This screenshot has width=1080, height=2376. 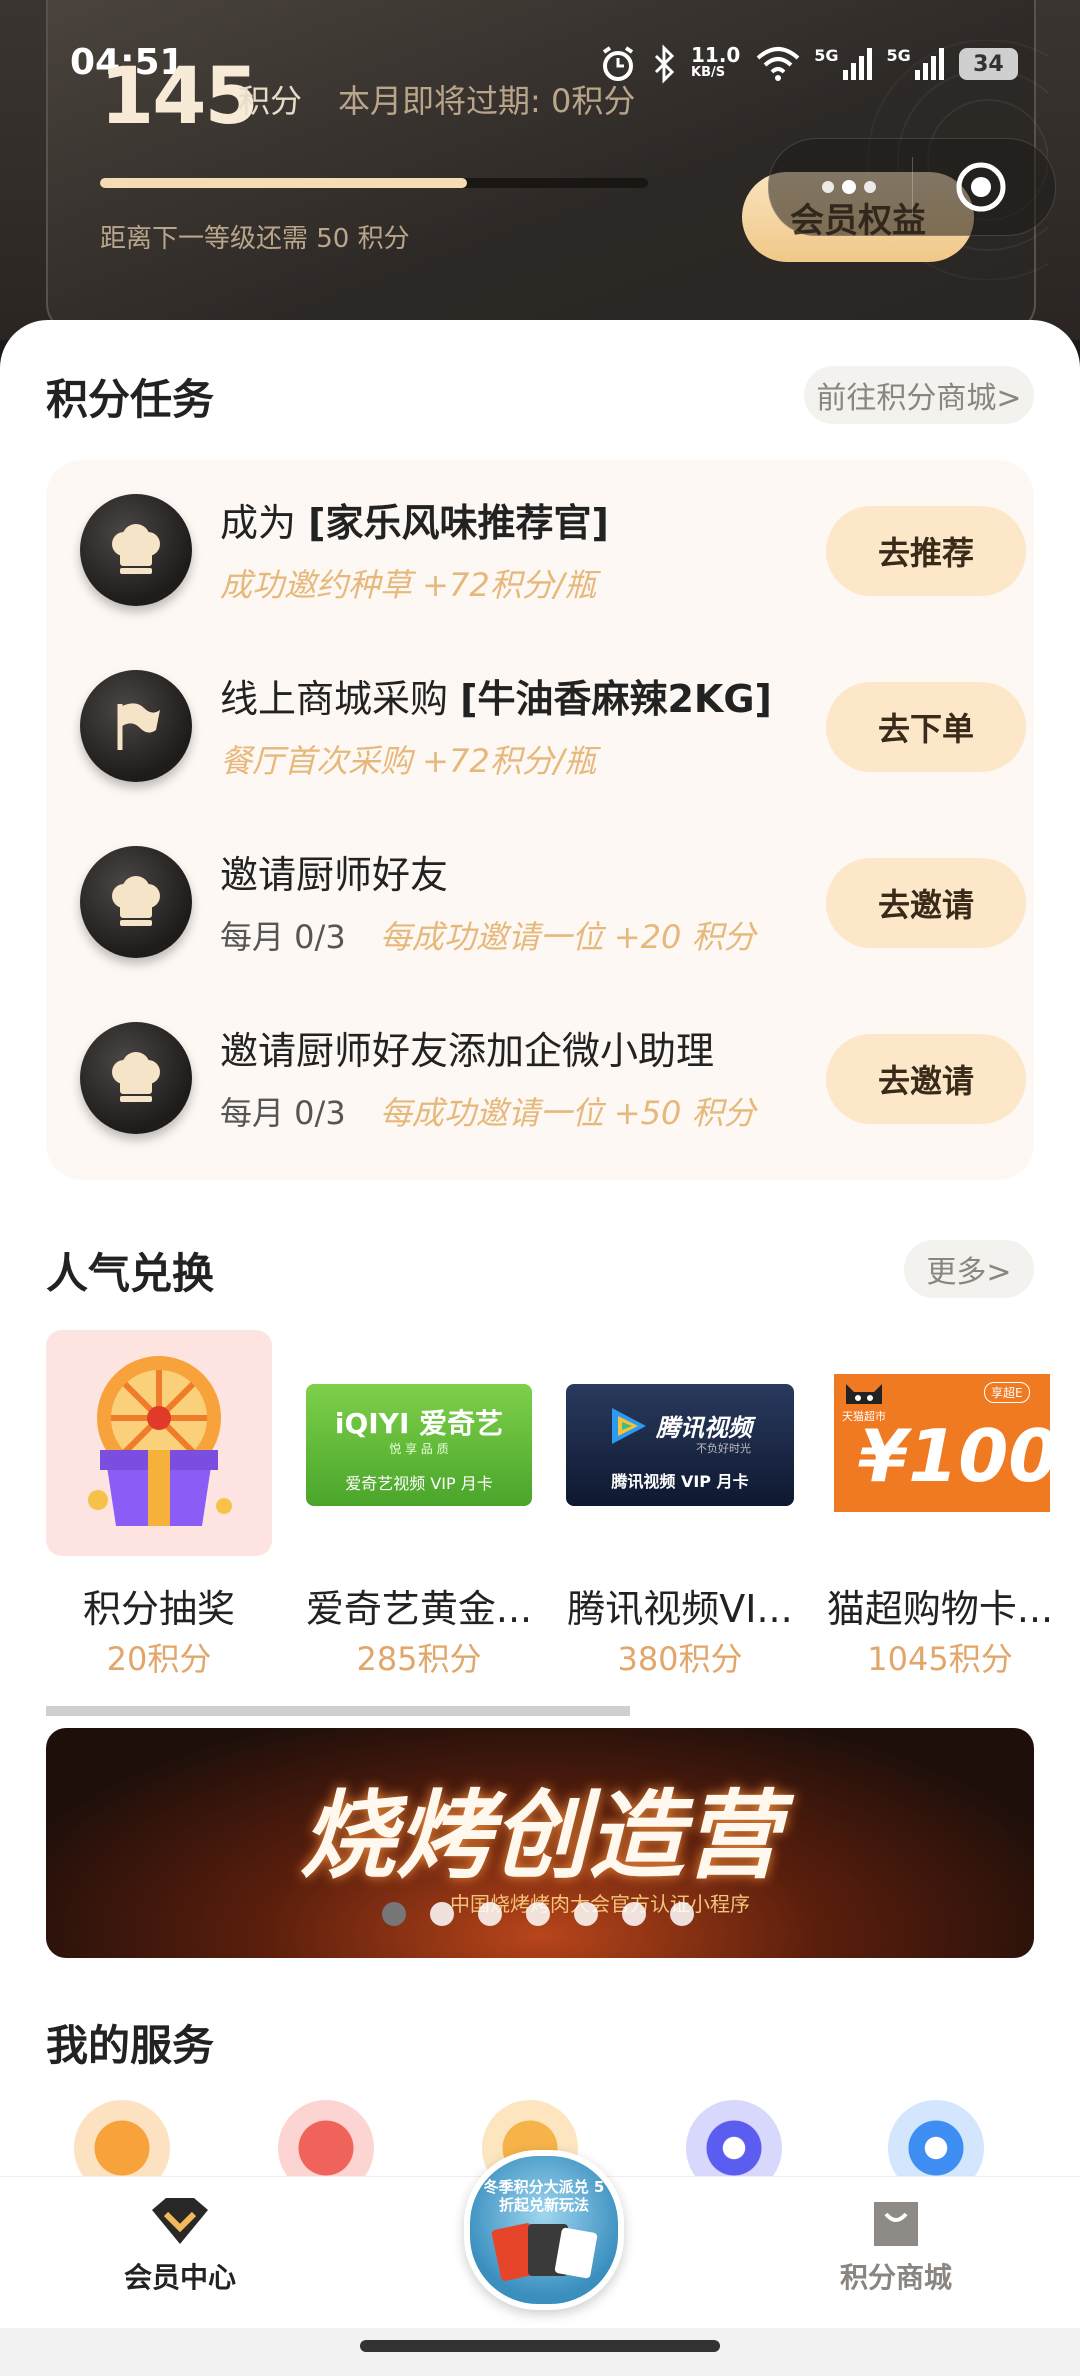 I want to click on tencent-brand: 腾讯视频, so click(x=704, y=1428).